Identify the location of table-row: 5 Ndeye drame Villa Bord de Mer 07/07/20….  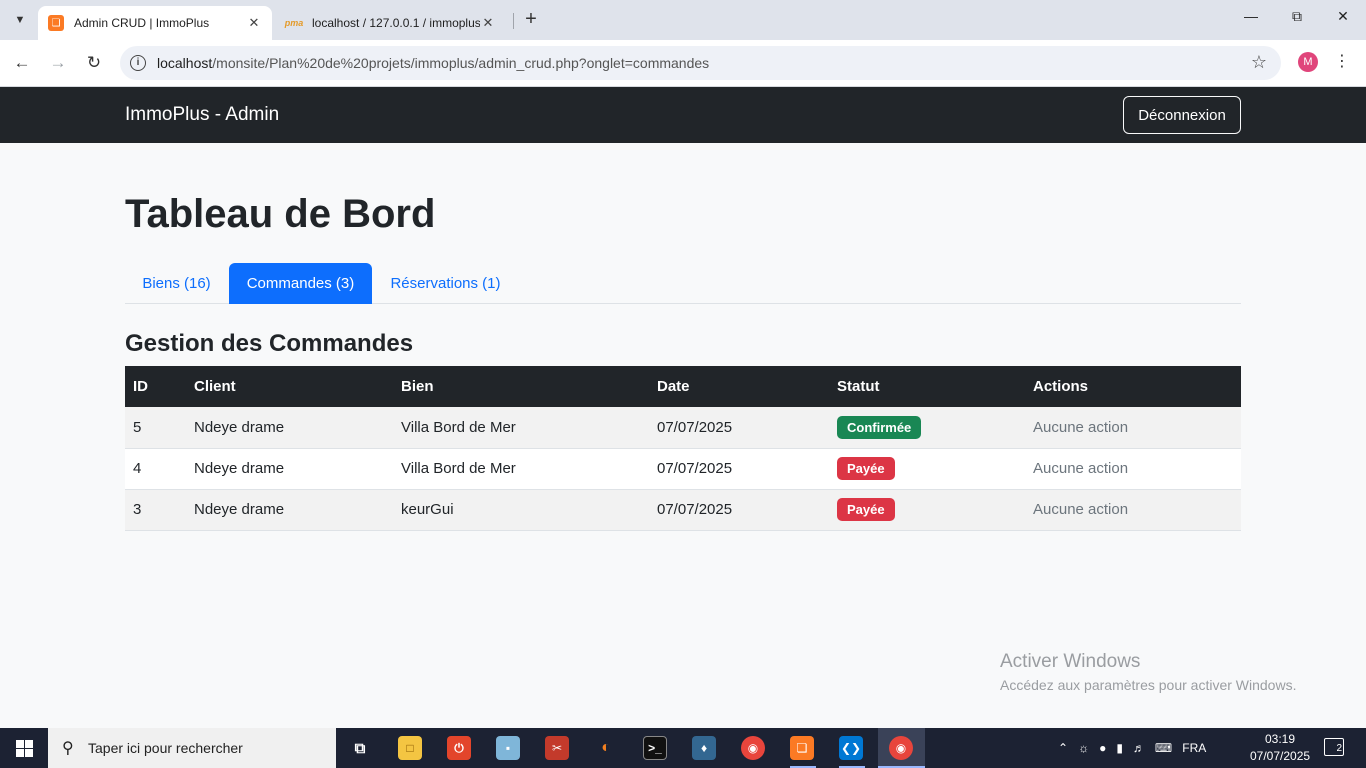
(683, 427).